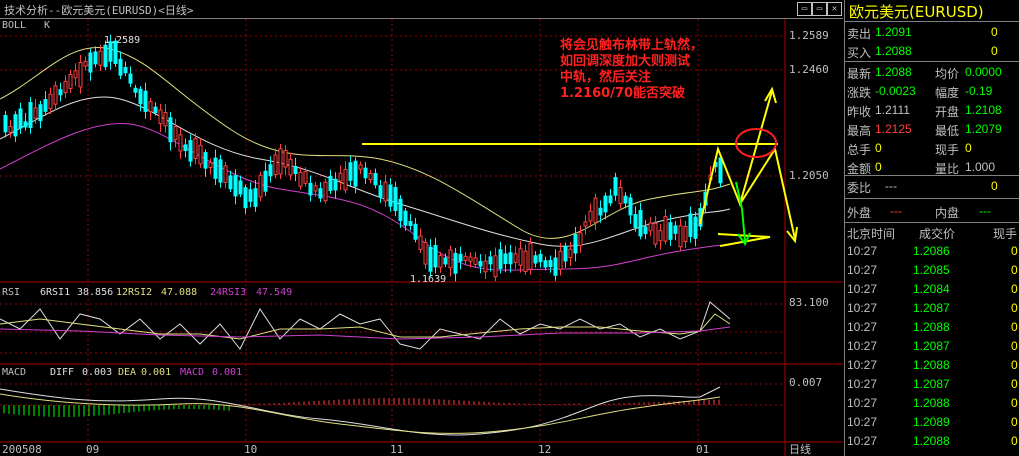 The width and height of the screenshot is (1019, 456). Describe the element at coordinates (99, 10) in the screenshot. I see `window-title: 技术分析--欧元美元(EURUSD)<日线>` at that location.